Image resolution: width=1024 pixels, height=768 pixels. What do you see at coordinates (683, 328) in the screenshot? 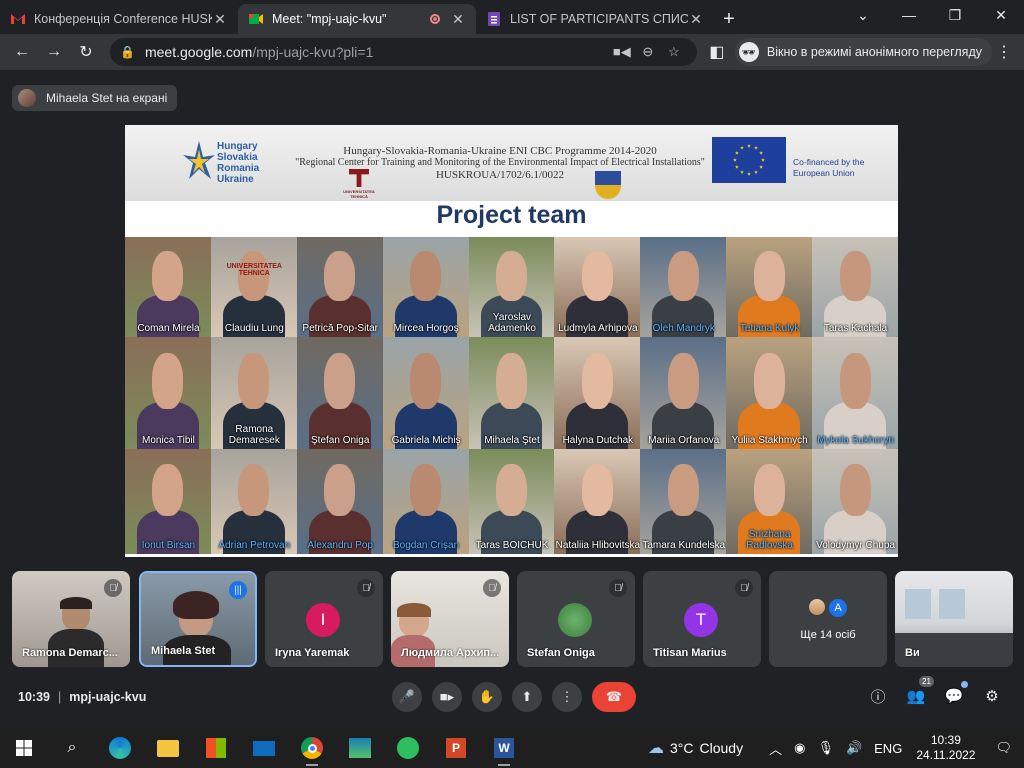
I see `team-member-name: Oleh Mandryk` at bounding box center [683, 328].